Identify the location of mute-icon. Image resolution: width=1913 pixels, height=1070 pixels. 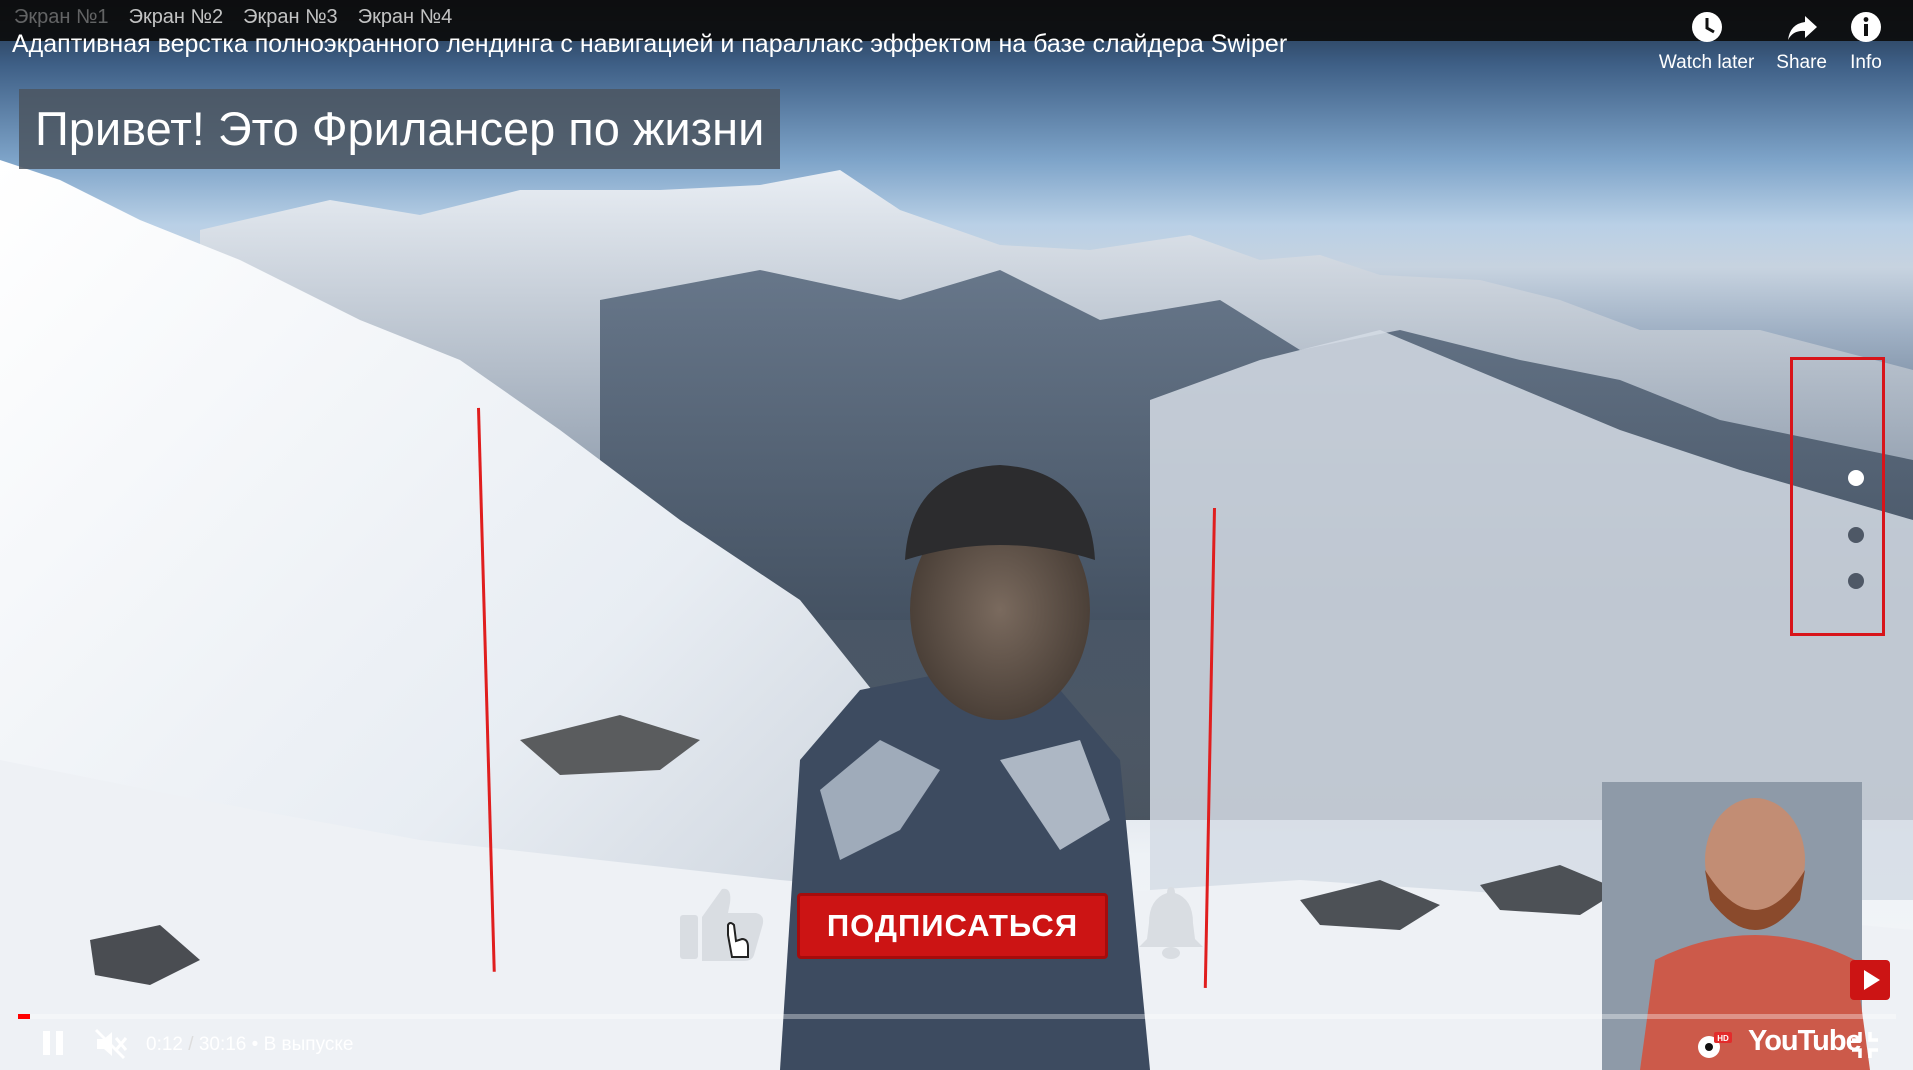
(111, 1044).